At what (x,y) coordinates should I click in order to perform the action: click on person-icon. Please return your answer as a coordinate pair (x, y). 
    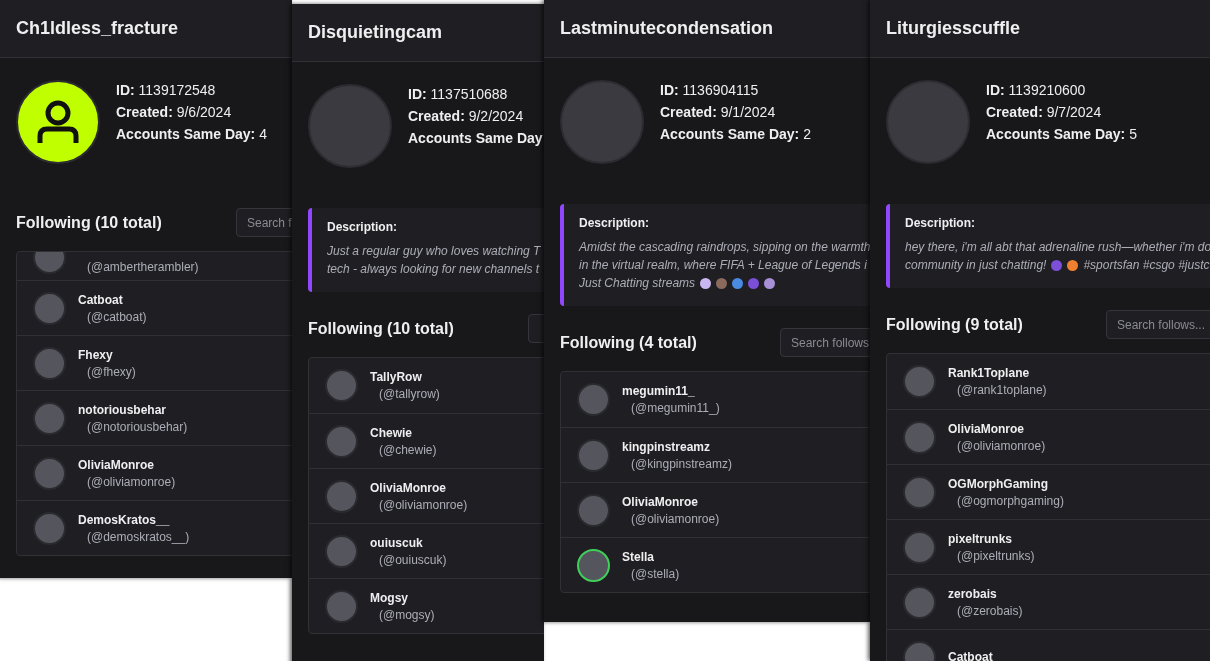
    Looking at the image, I should click on (58, 122).